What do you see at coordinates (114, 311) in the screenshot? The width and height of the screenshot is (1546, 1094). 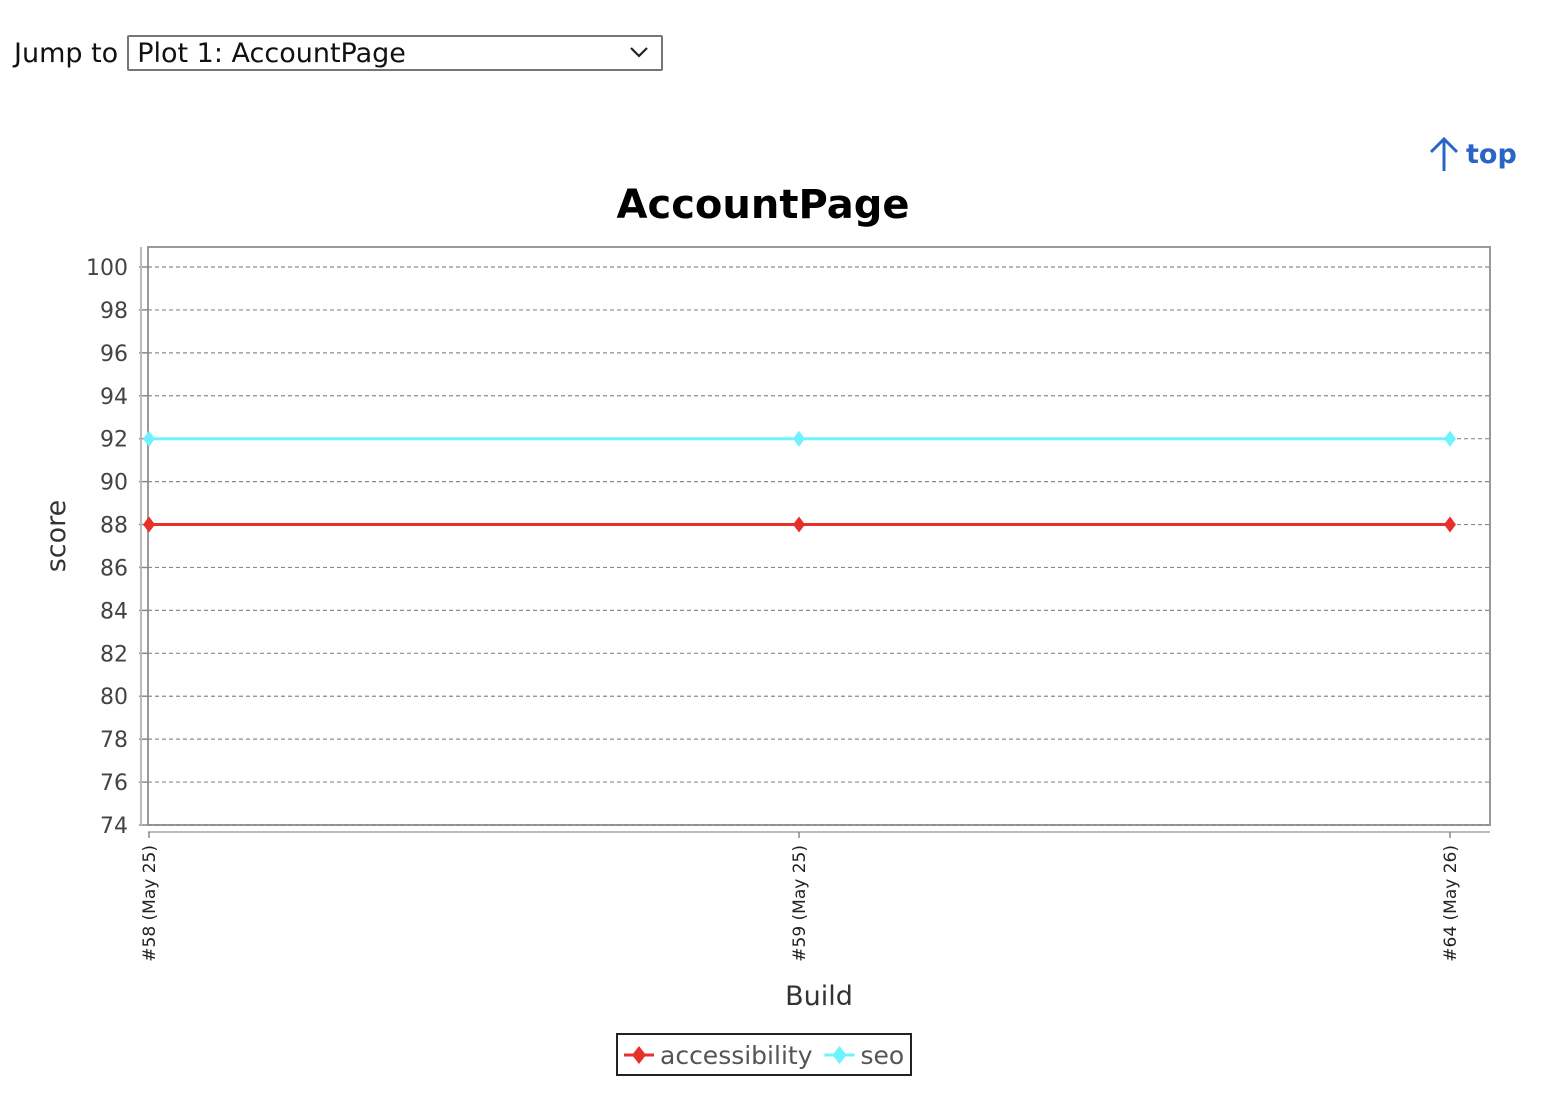 I see `y-tick-label: 98` at bounding box center [114, 311].